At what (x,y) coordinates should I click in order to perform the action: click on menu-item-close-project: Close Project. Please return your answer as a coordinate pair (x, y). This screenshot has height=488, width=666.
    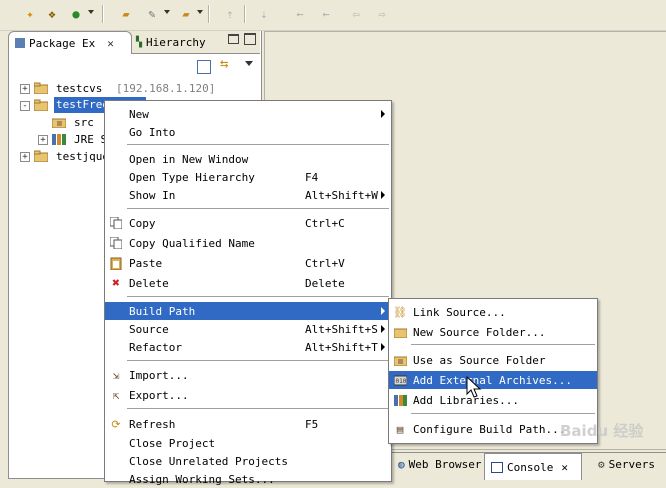
    Looking at the image, I should click on (248, 443).